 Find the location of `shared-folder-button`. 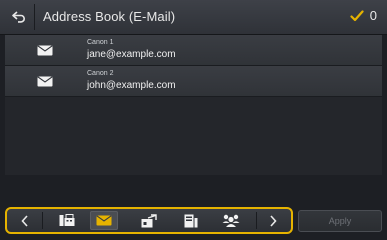

shared-folder-button is located at coordinates (149, 220).